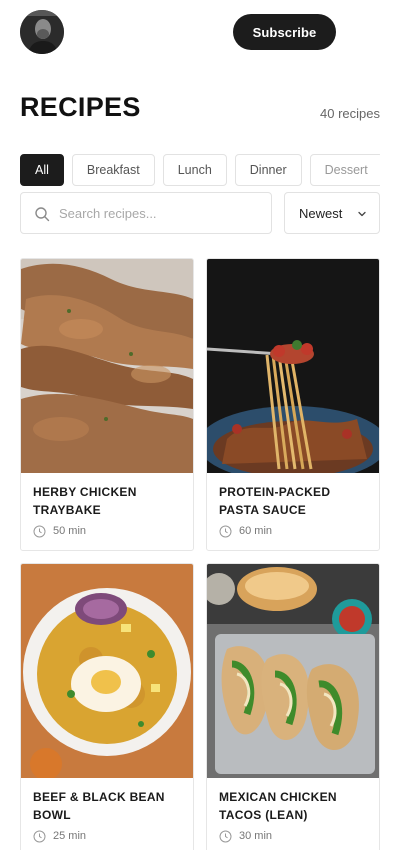 Image resolution: width=400 pixels, height=850 pixels. What do you see at coordinates (256, 531) in the screenshot?
I see `recipe-time: 60 min` at bounding box center [256, 531].